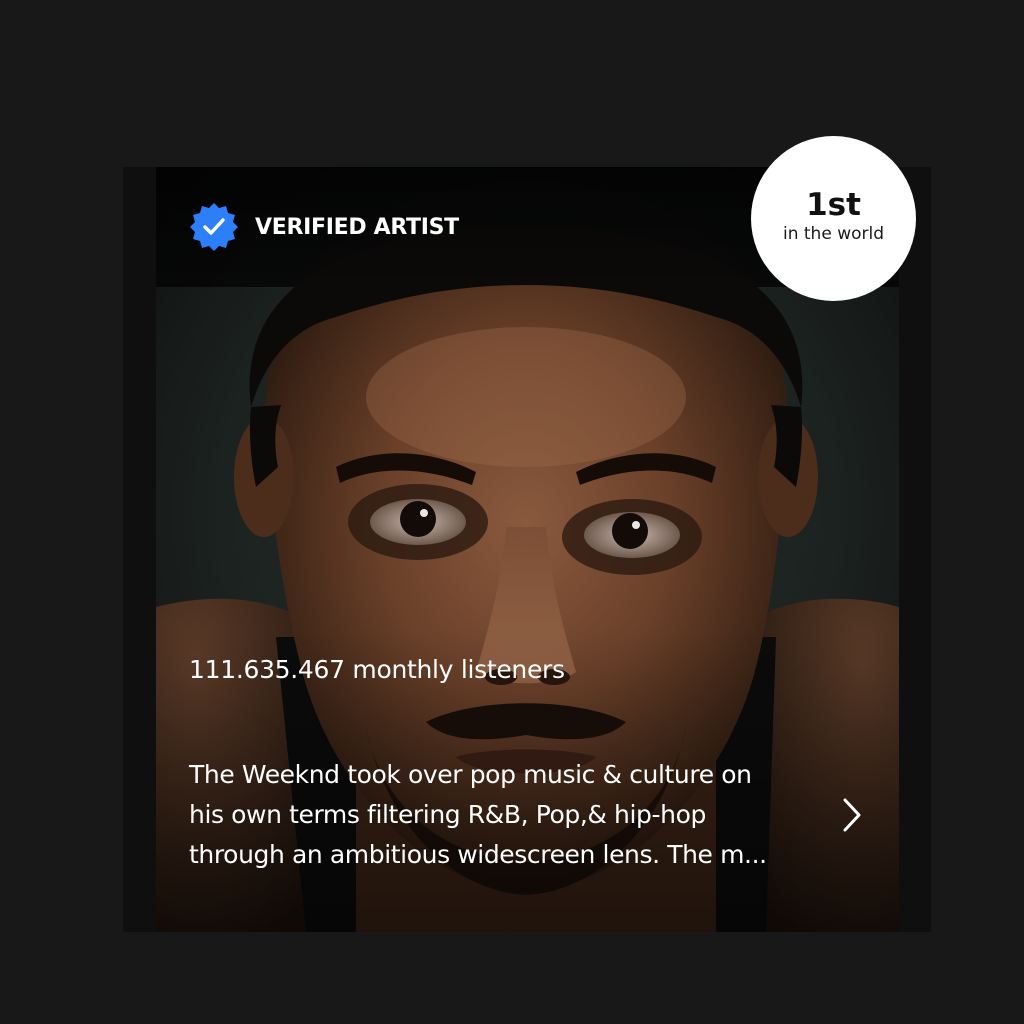  Describe the element at coordinates (833, 204) in the screenshot. I see `world-rank-value: 1st` at that location.